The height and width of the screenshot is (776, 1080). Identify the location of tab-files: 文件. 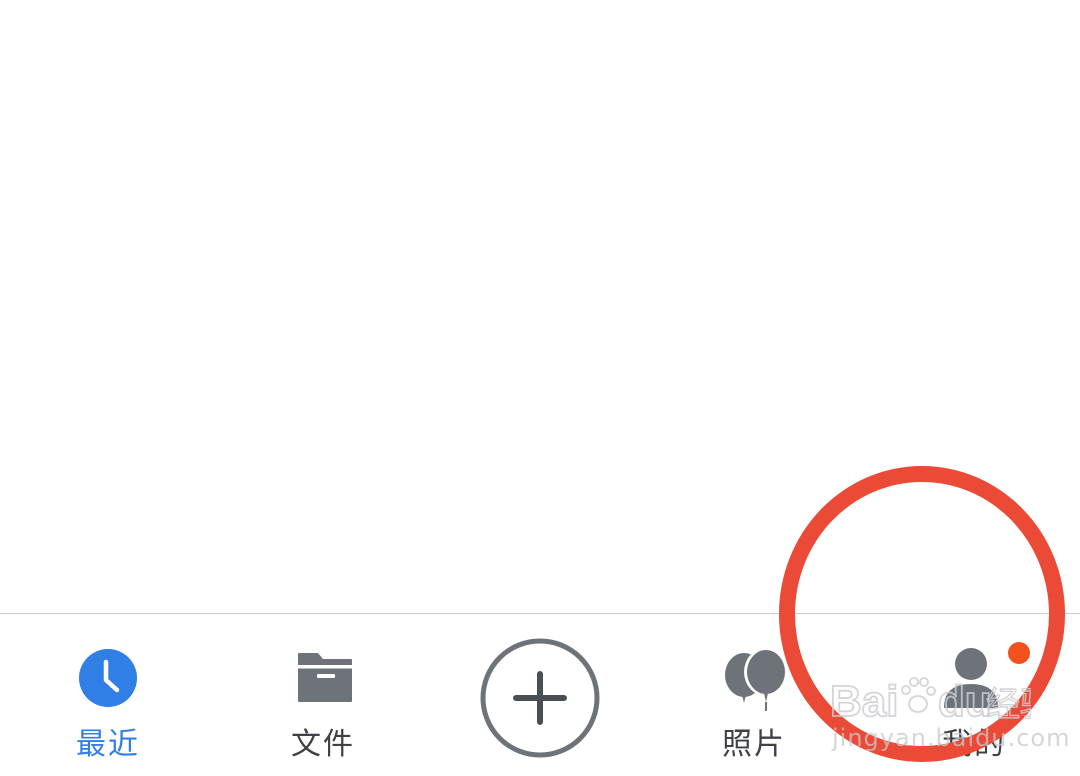
(325, 695).